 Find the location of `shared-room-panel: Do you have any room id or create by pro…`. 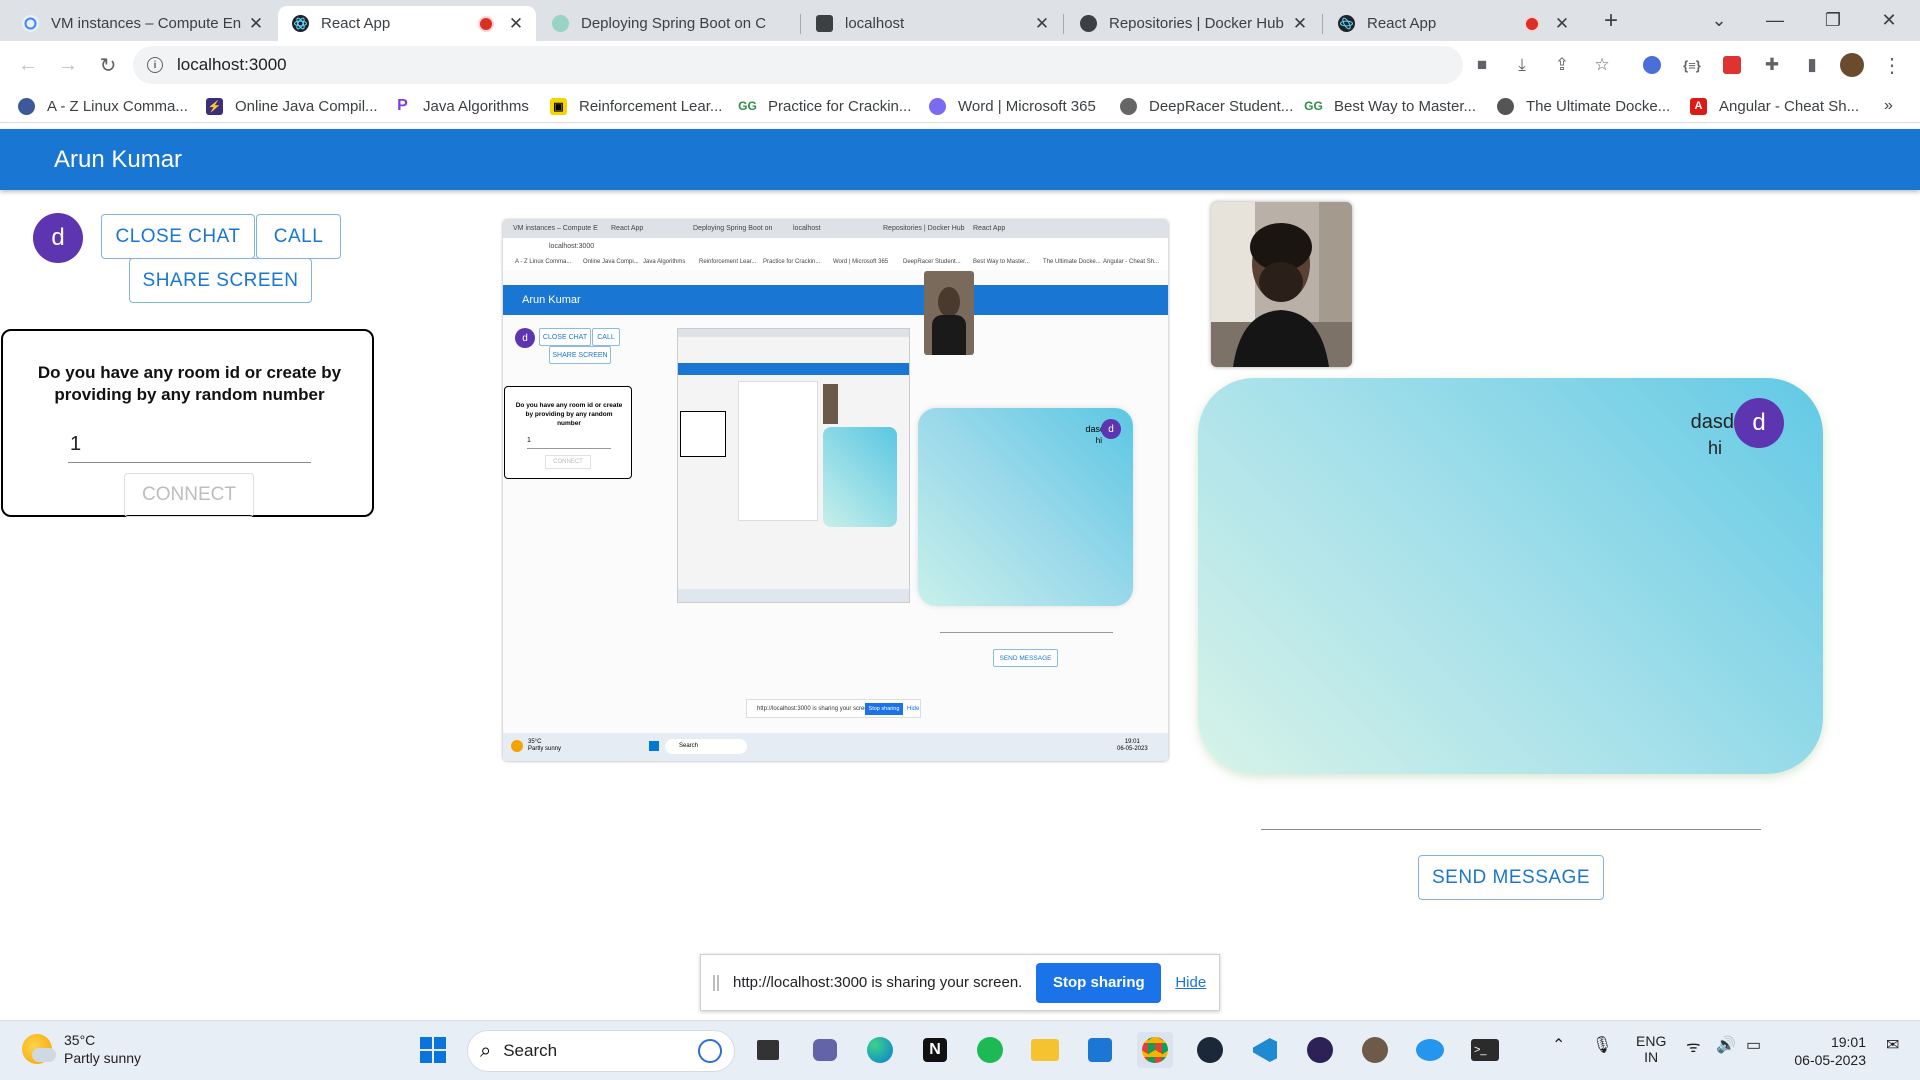

shared-room-panel: Do you have any room id or create by pro… is located at coordinates (568, 432).